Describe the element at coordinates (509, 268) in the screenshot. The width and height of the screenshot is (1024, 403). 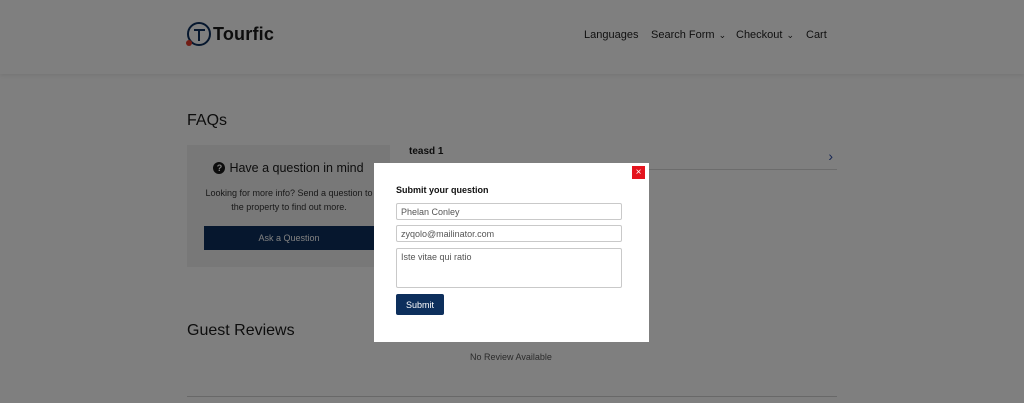
I see `message-field: Iste vitae qui ratio` at that location.